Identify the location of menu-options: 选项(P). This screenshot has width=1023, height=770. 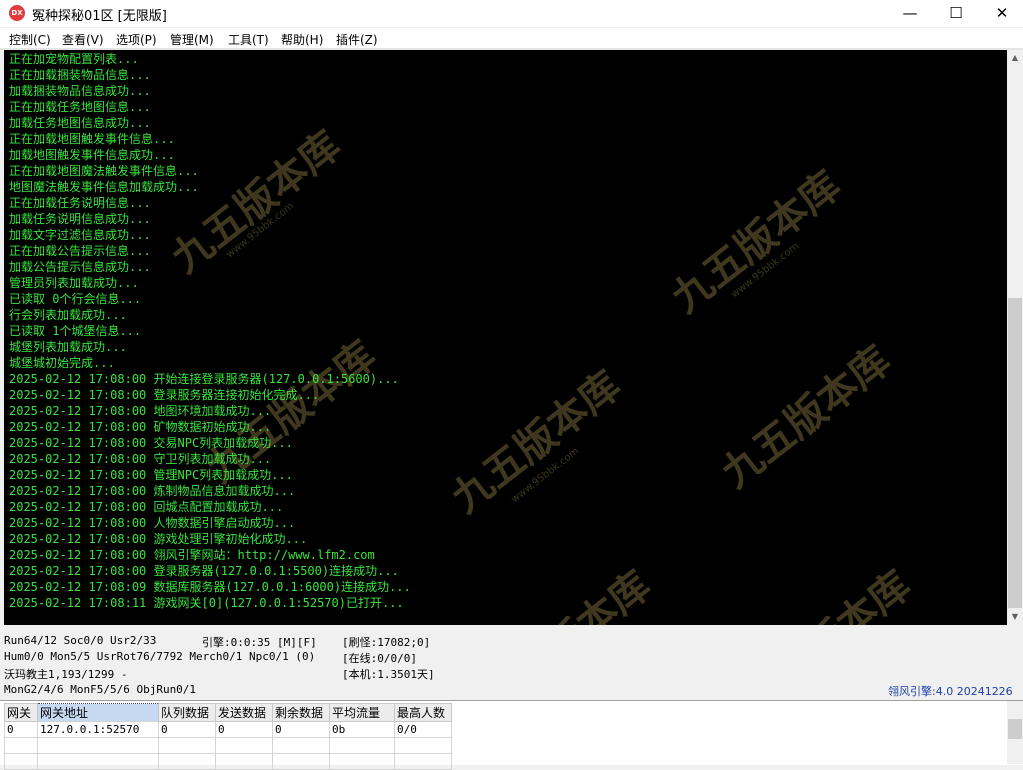
(136, 39).